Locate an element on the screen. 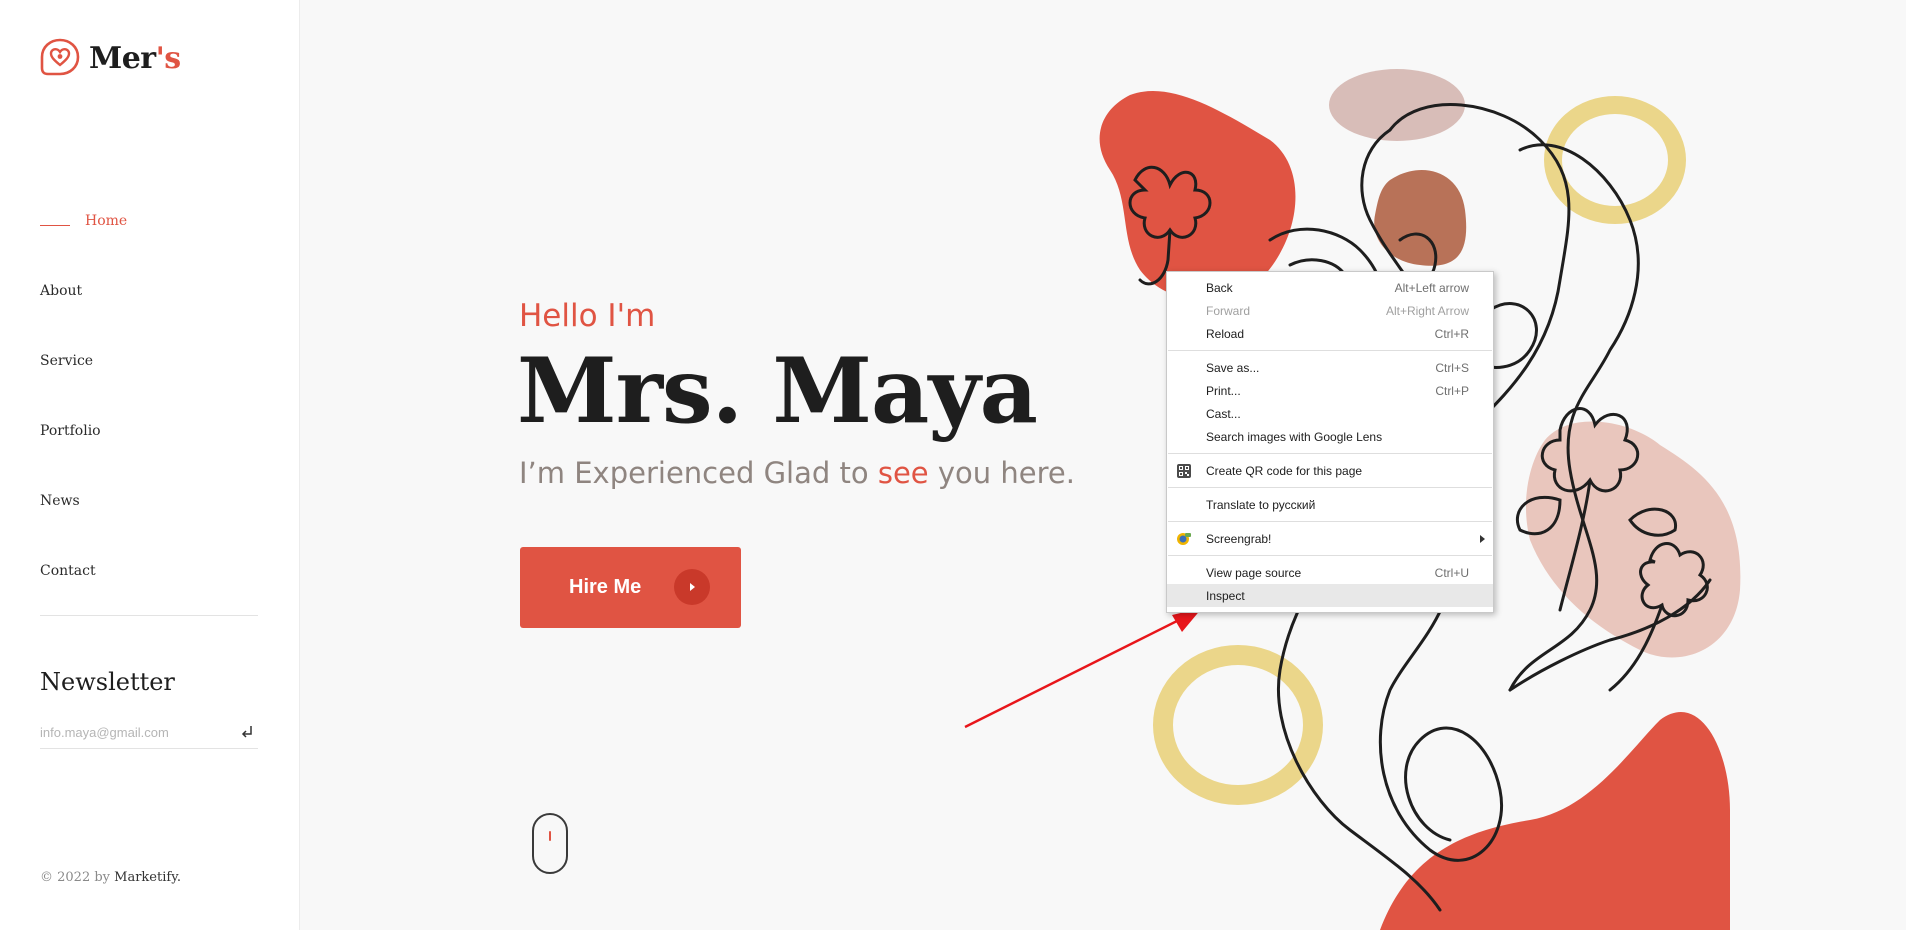 This screenshot has height=930, width=1906. copyright: © 2022 by Marketify. is located at coordinates (110, 877).